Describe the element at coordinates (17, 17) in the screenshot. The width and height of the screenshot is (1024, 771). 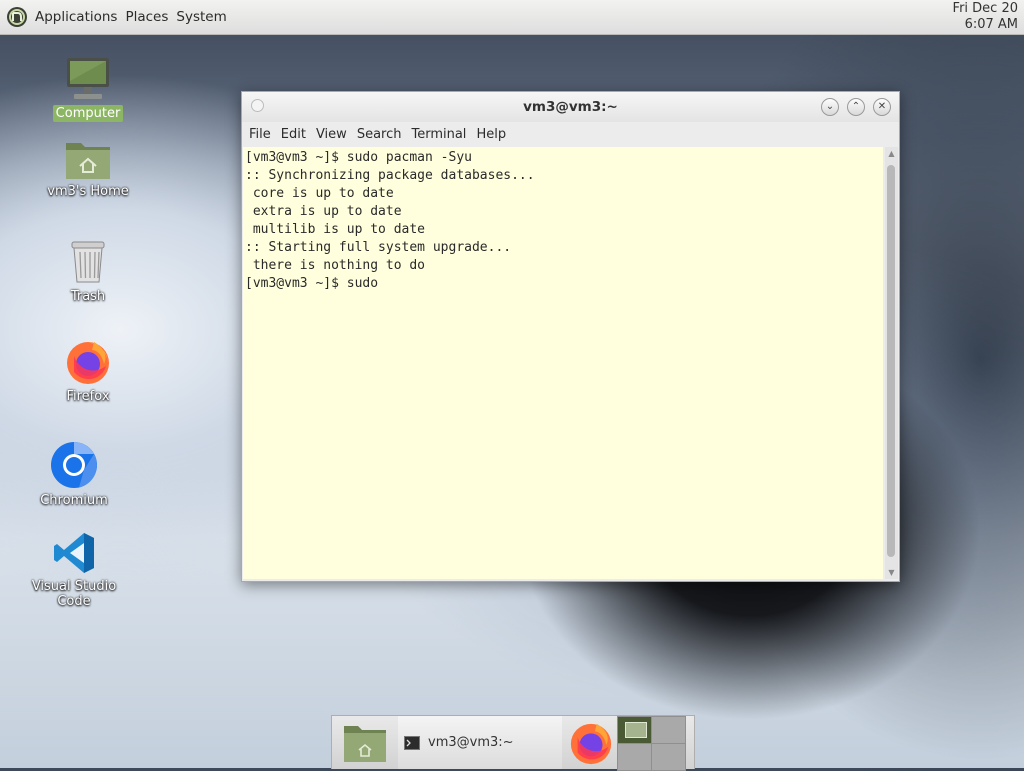
I see `mint-menu-icon` at that location.